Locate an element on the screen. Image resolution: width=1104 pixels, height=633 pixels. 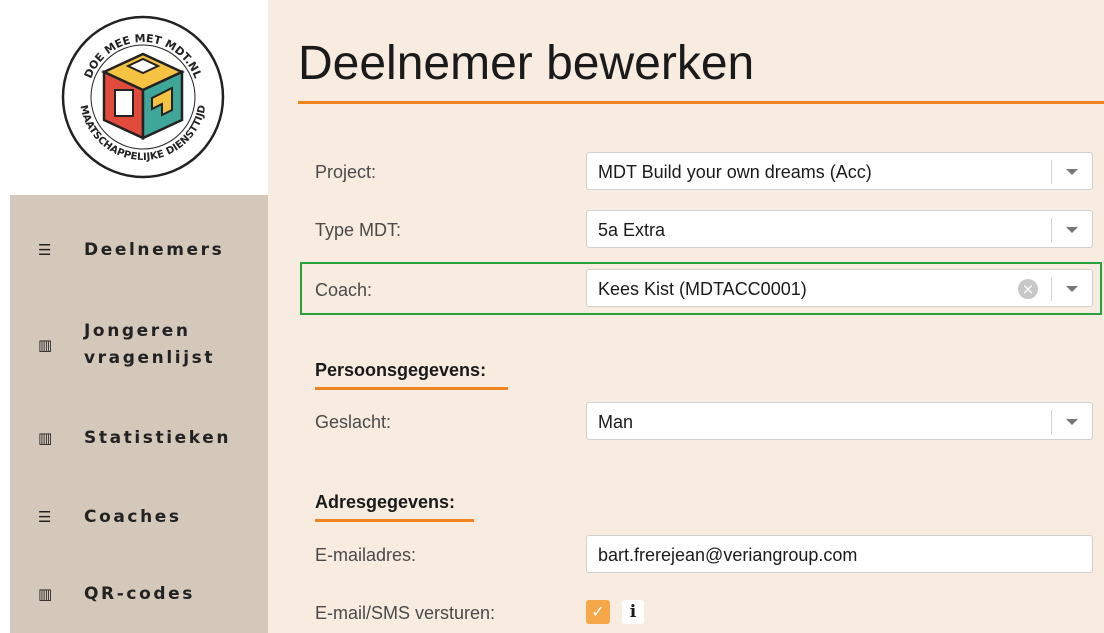
email-field: bart.frerejean@veriangroup.com is located at coordinates (839, 554).